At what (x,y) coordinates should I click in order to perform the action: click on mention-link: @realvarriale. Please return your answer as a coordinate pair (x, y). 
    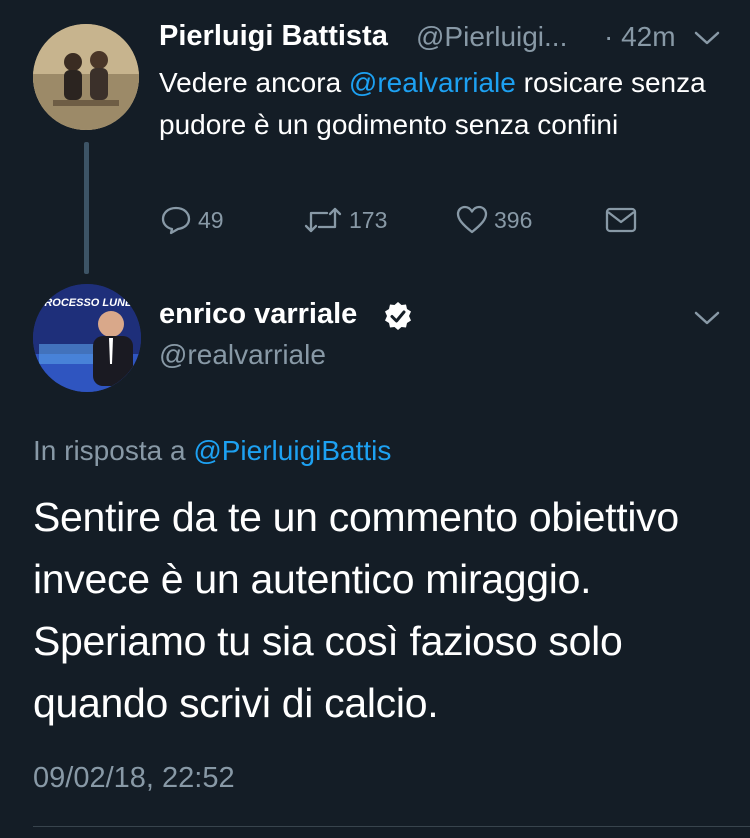
    Looking at the image, I should click on (432, 82).